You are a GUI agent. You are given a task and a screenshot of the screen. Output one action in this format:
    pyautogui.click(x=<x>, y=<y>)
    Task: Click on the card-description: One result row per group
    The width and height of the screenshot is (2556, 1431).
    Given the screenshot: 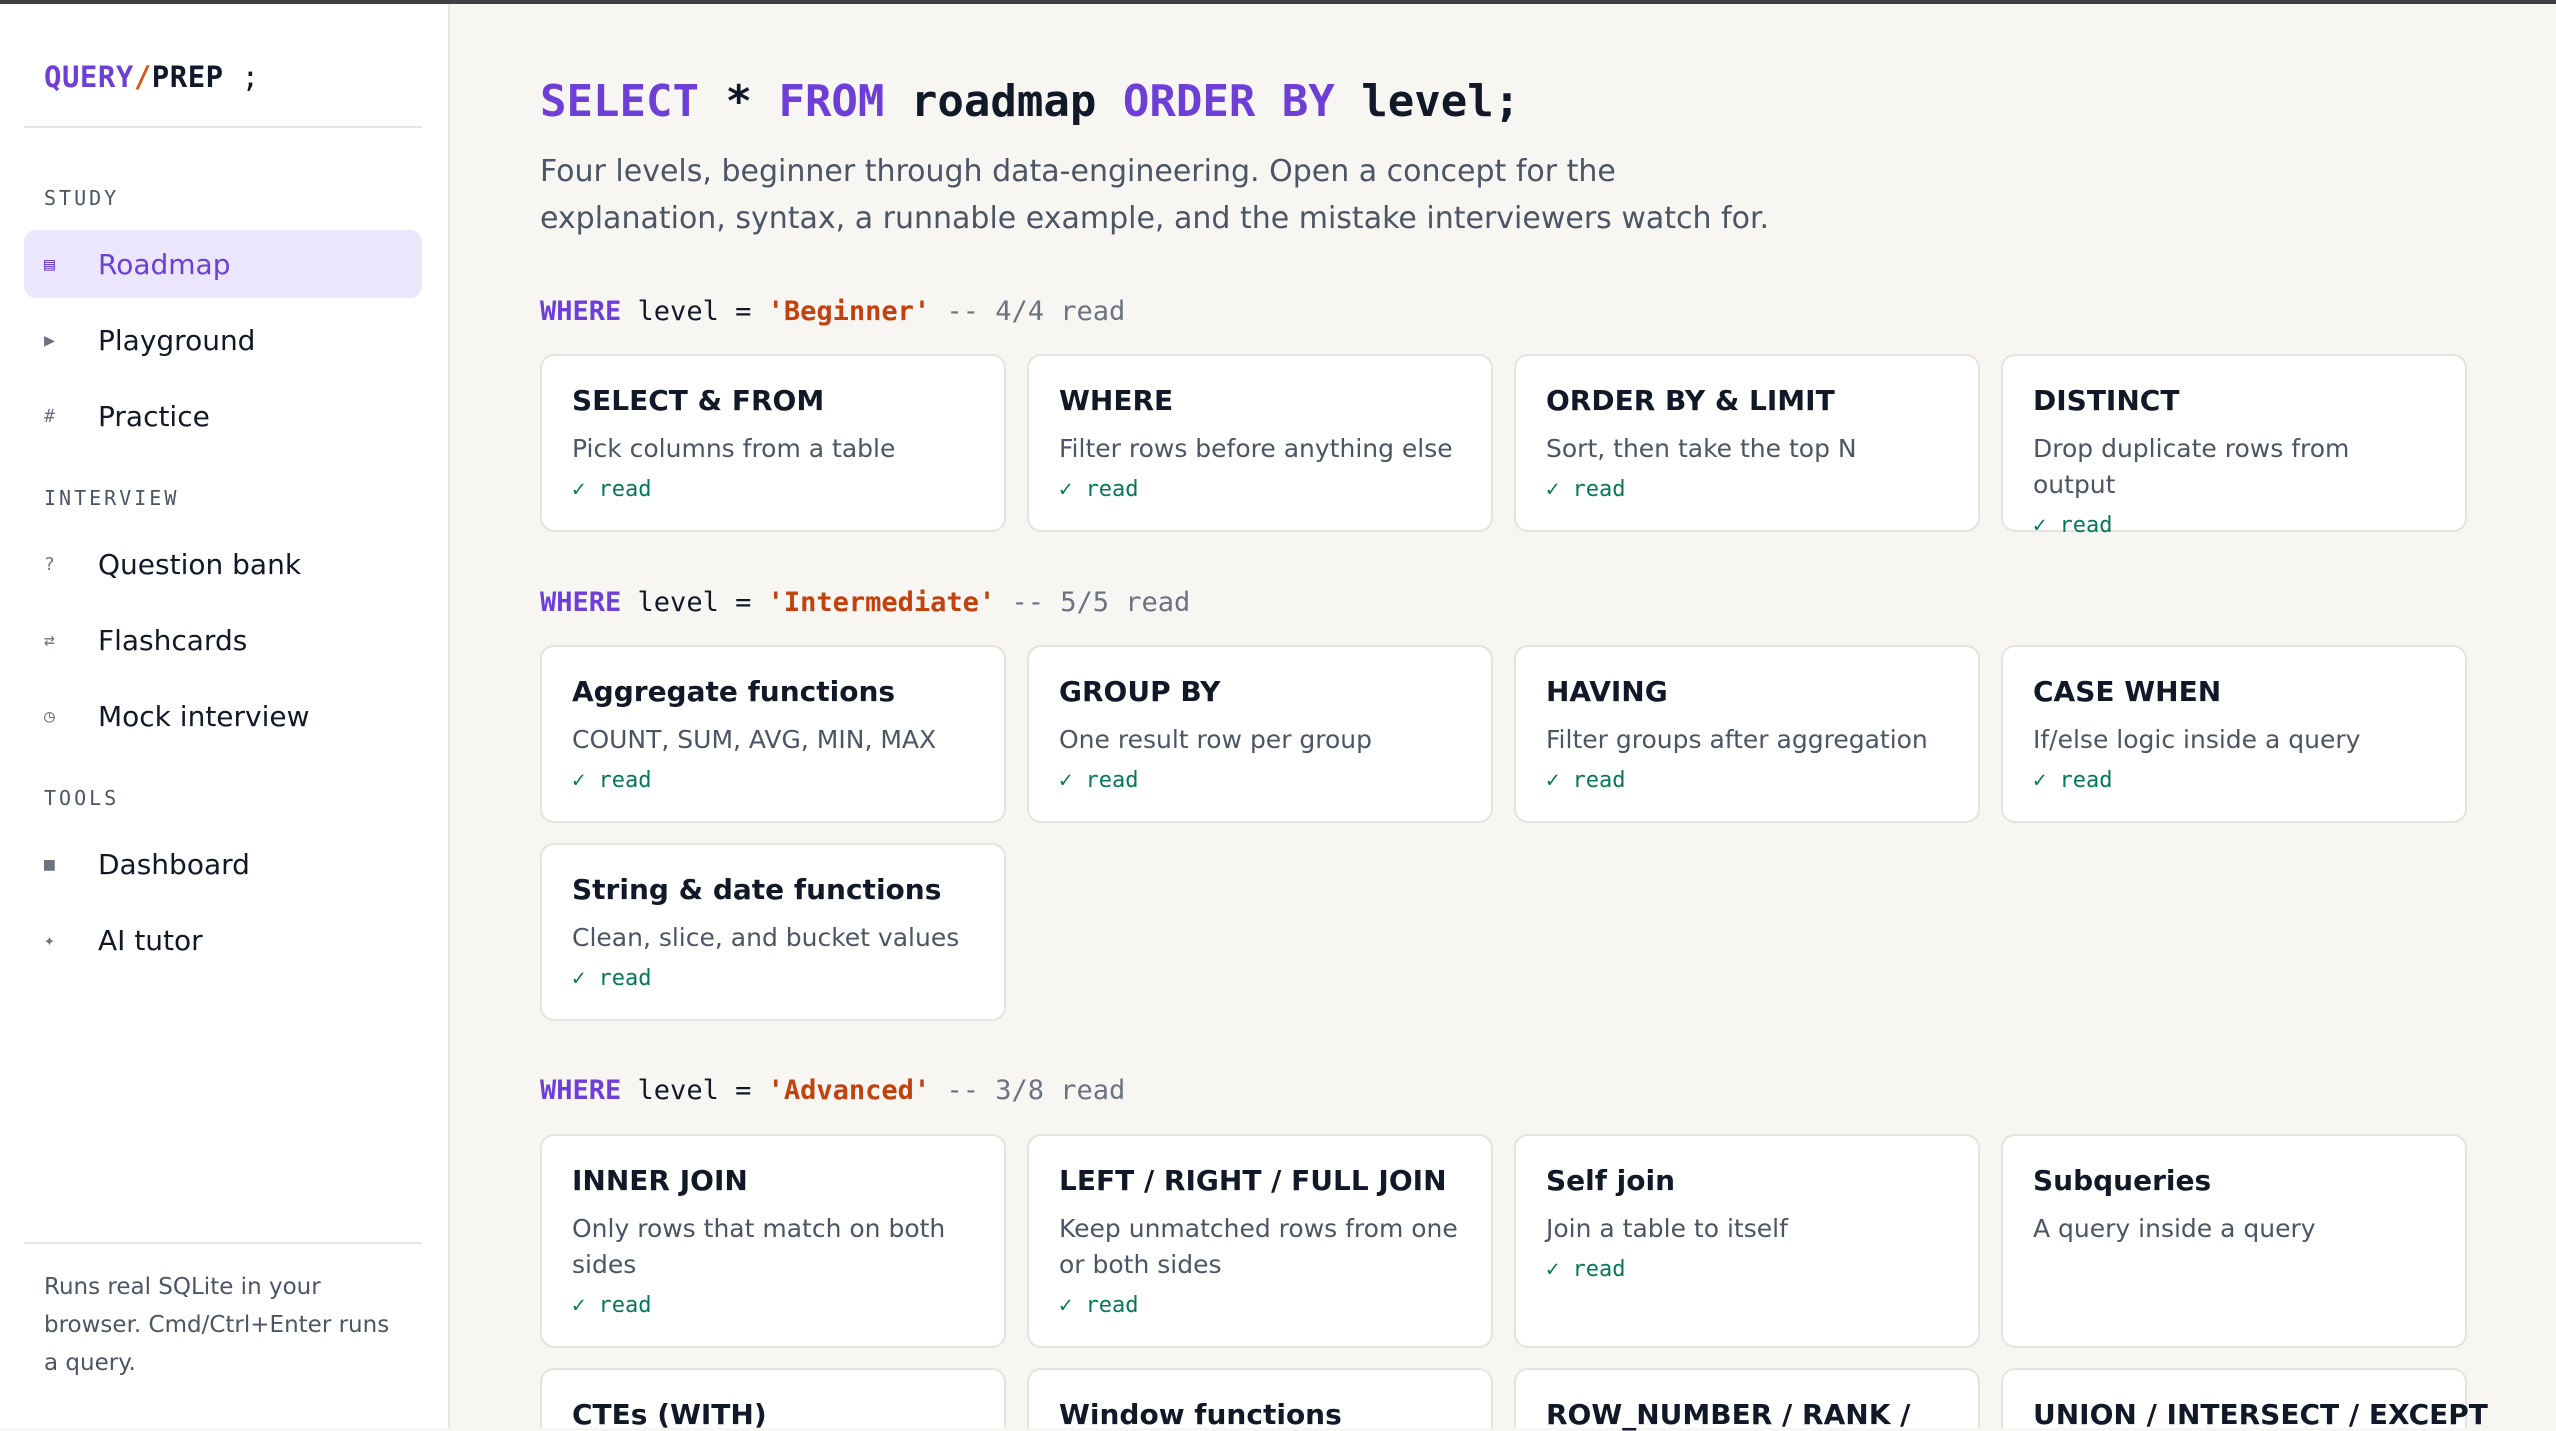 What is the action you would take?
    pyautogui.click(x=1216, y=739)
    